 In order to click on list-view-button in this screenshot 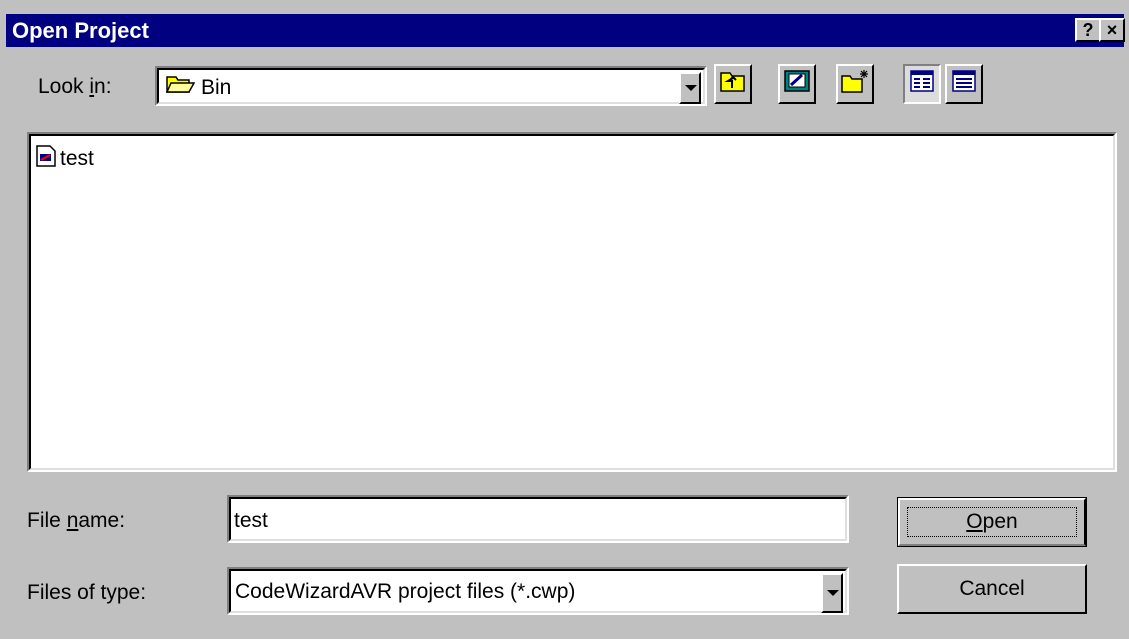, I will do `click(922, 84)`.